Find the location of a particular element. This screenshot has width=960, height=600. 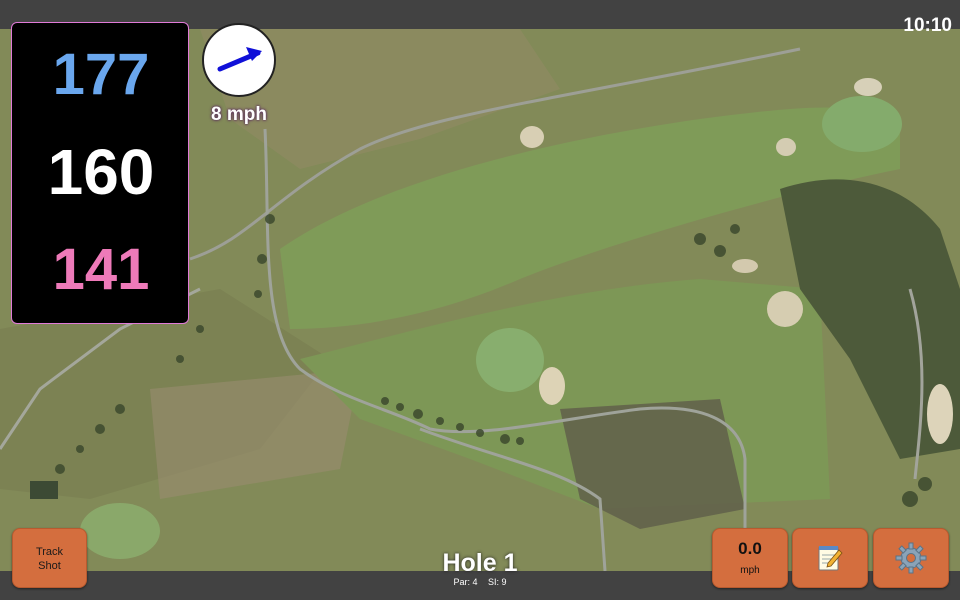

speed-value: 0.0 is located at coordinates (750, 548).